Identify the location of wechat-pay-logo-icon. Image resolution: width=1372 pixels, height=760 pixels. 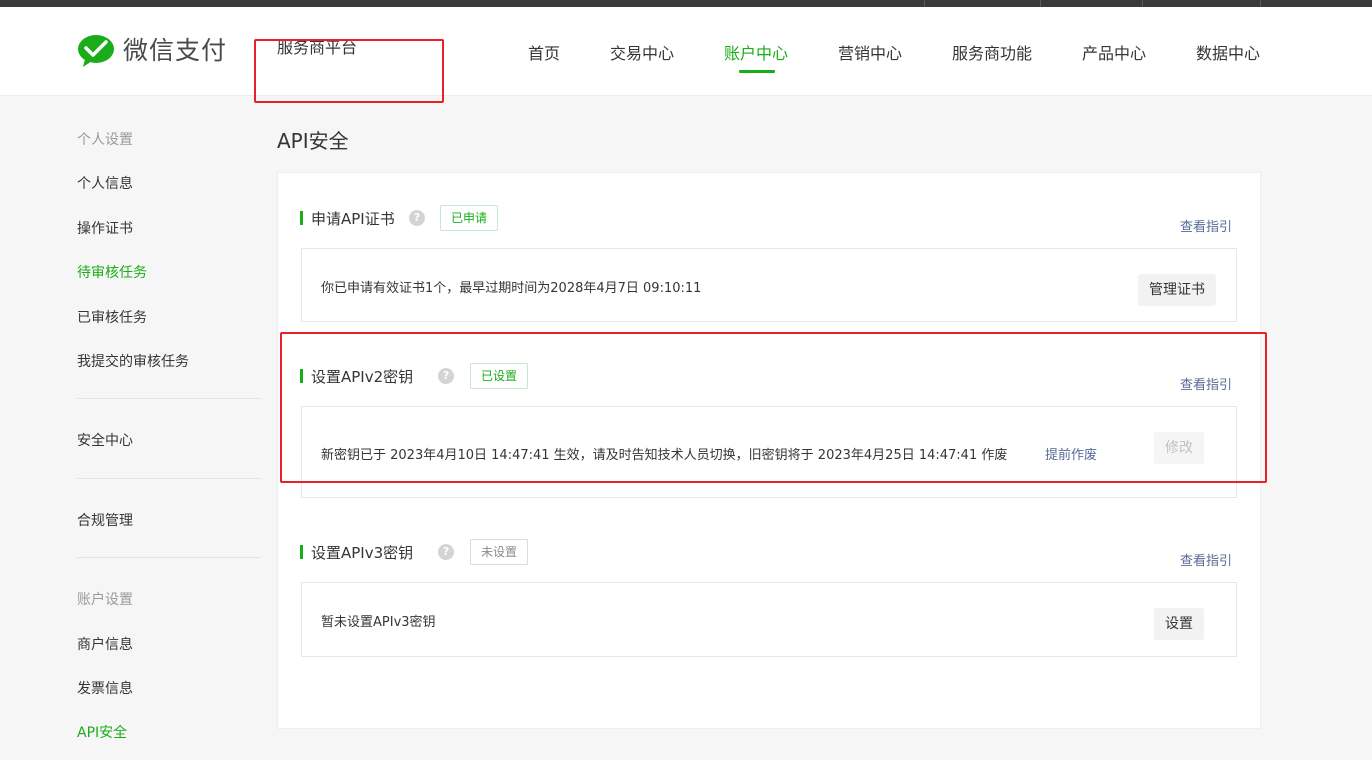
(96, 51).